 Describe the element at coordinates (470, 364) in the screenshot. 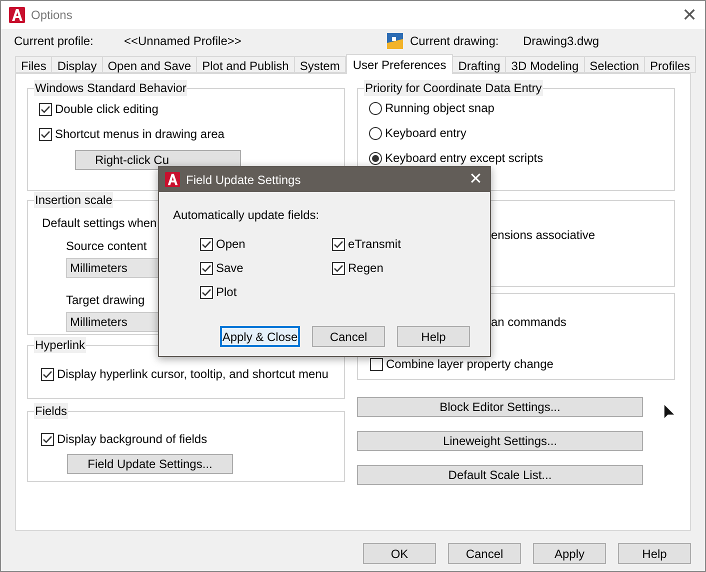

I see `checkbox-label: Combine layer property change` at that location.